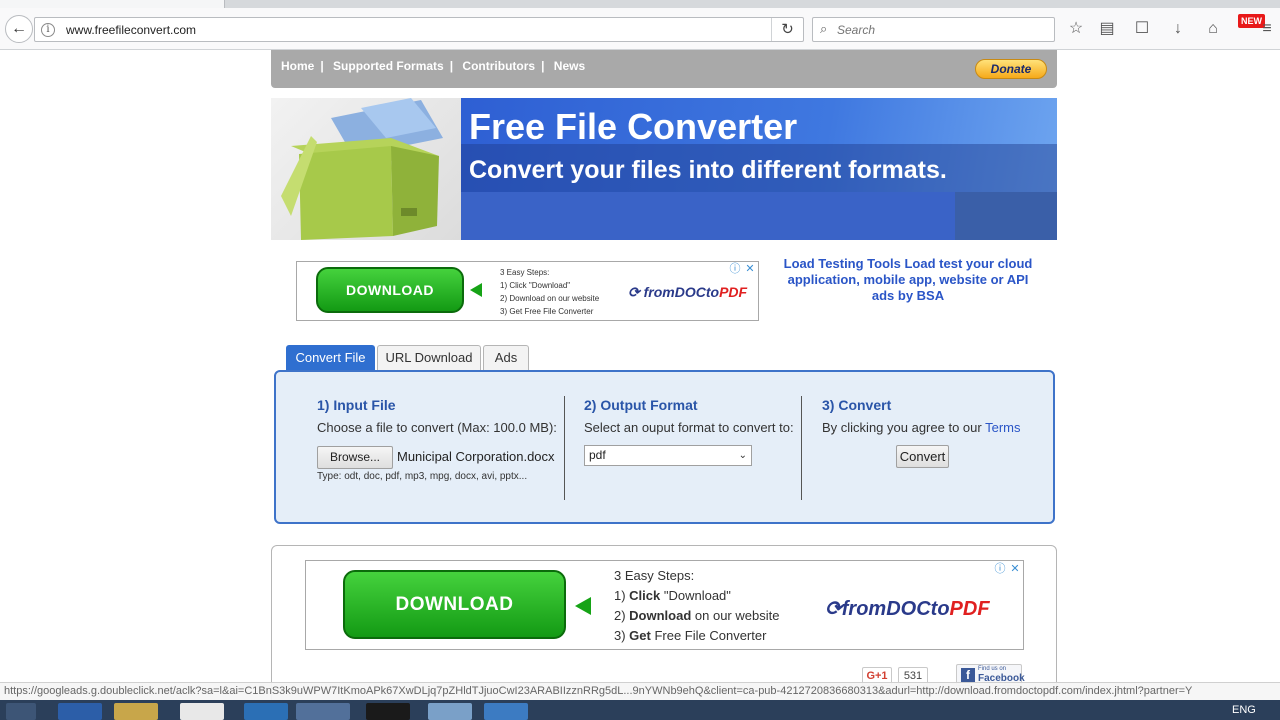  What do you see at coordinates (787, 29) in the screenshot?
I see `reload-icon: ↻` at bounding box center [787, 29].